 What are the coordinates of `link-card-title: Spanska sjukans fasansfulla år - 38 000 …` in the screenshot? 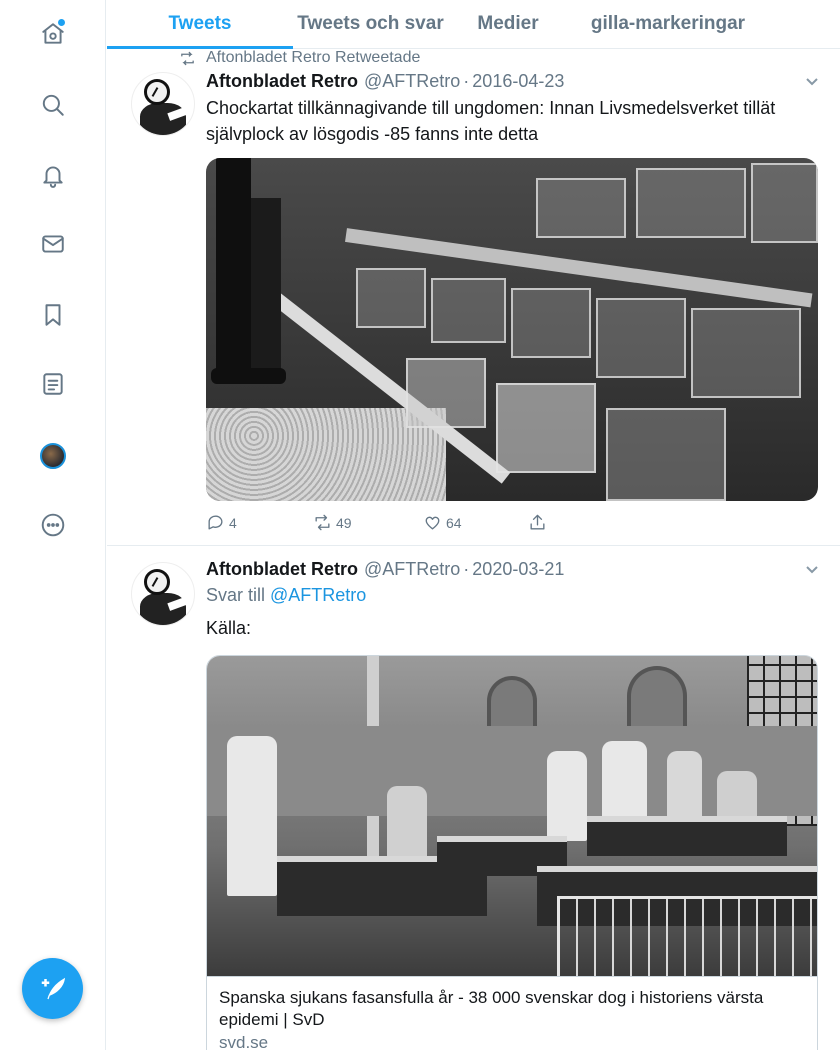 It's located at (491, 1008).